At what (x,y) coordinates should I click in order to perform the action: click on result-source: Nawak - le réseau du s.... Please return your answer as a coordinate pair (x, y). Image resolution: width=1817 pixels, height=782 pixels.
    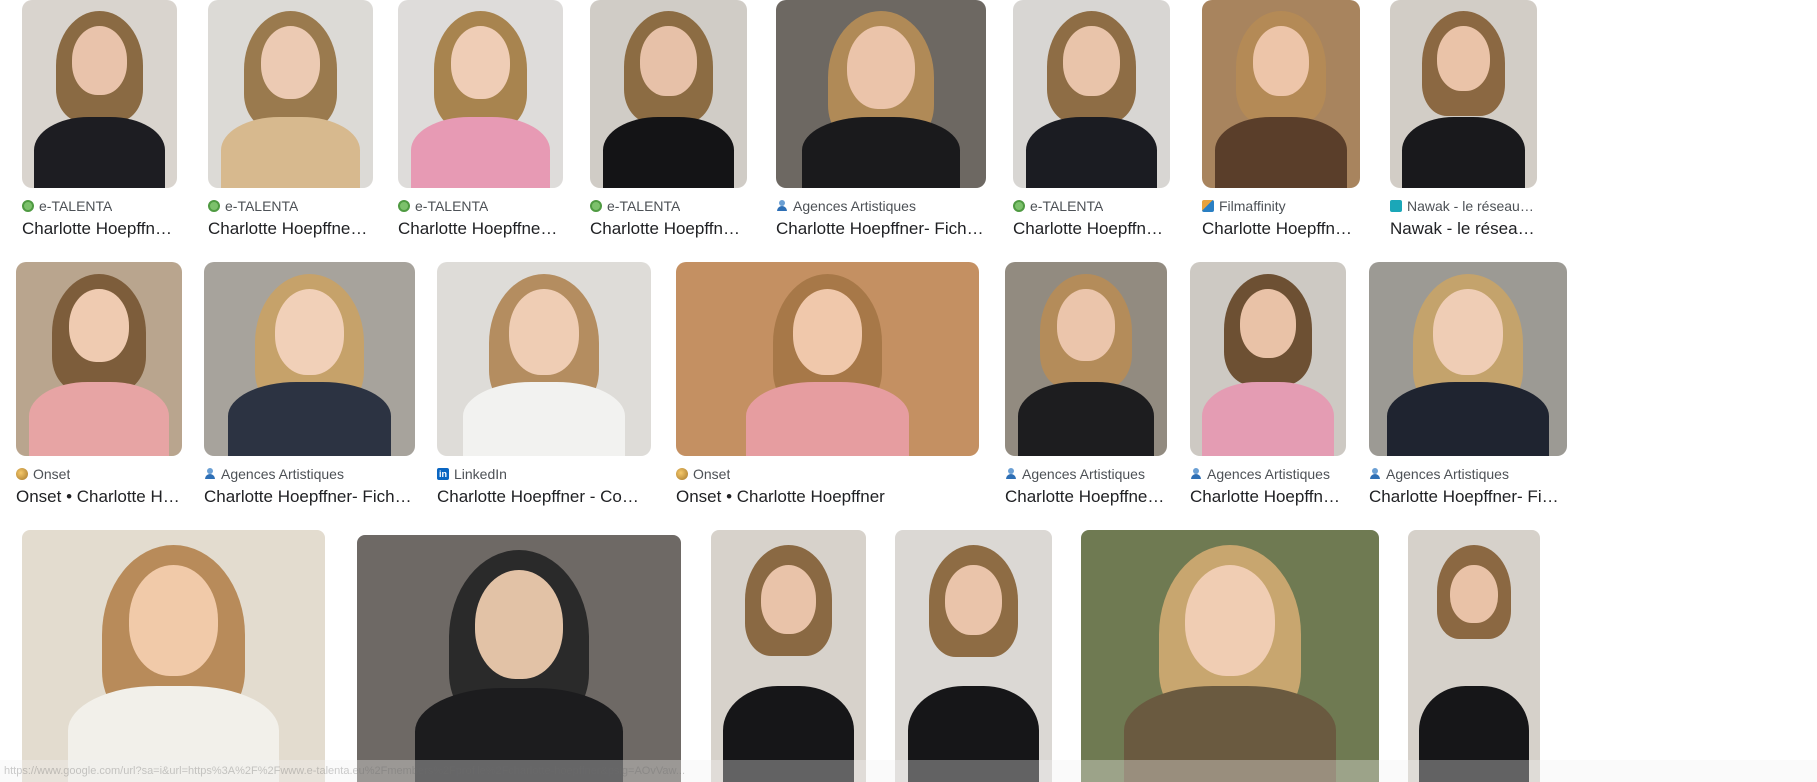
    Looking at the image, I should click on (1463, 206).